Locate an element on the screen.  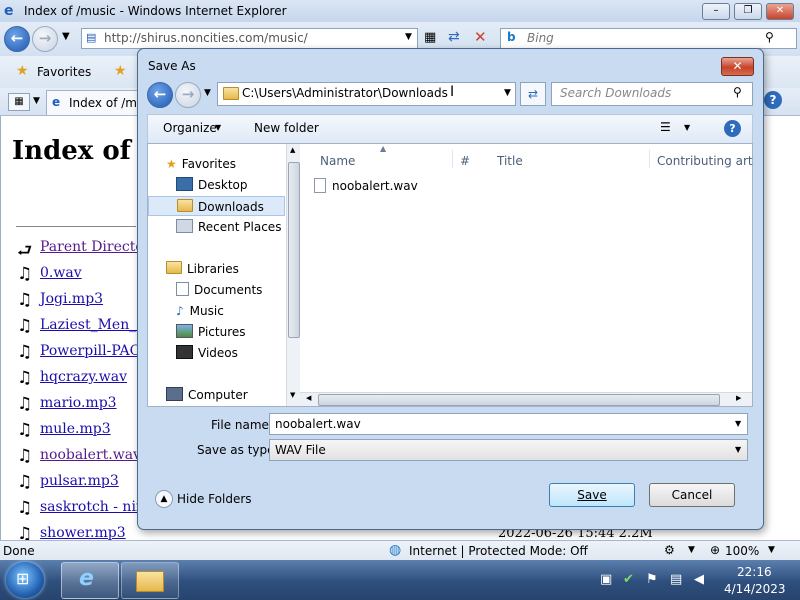
stop-icon: ✕ is located at coordinates (480, 37).